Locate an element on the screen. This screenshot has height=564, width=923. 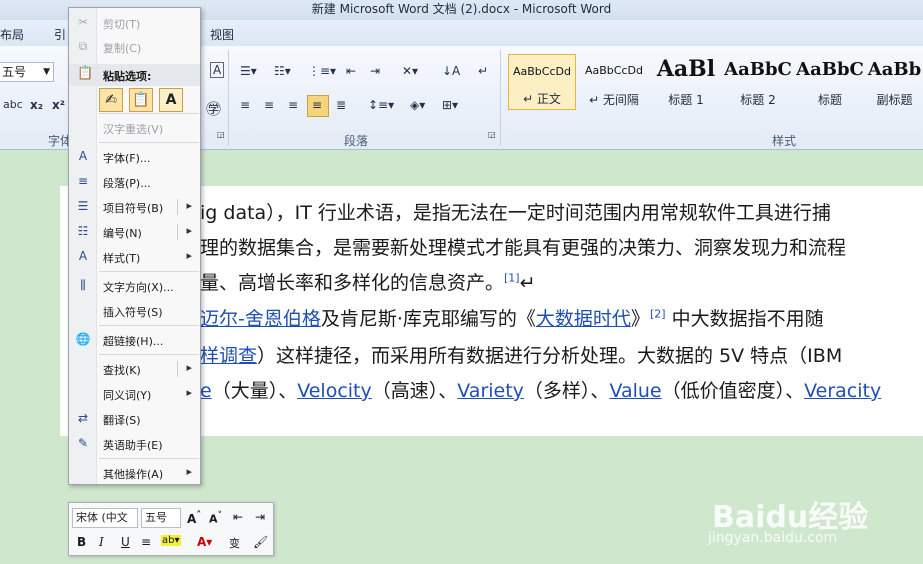
hyperlink: Veracity is located at coordinates (842, 391).